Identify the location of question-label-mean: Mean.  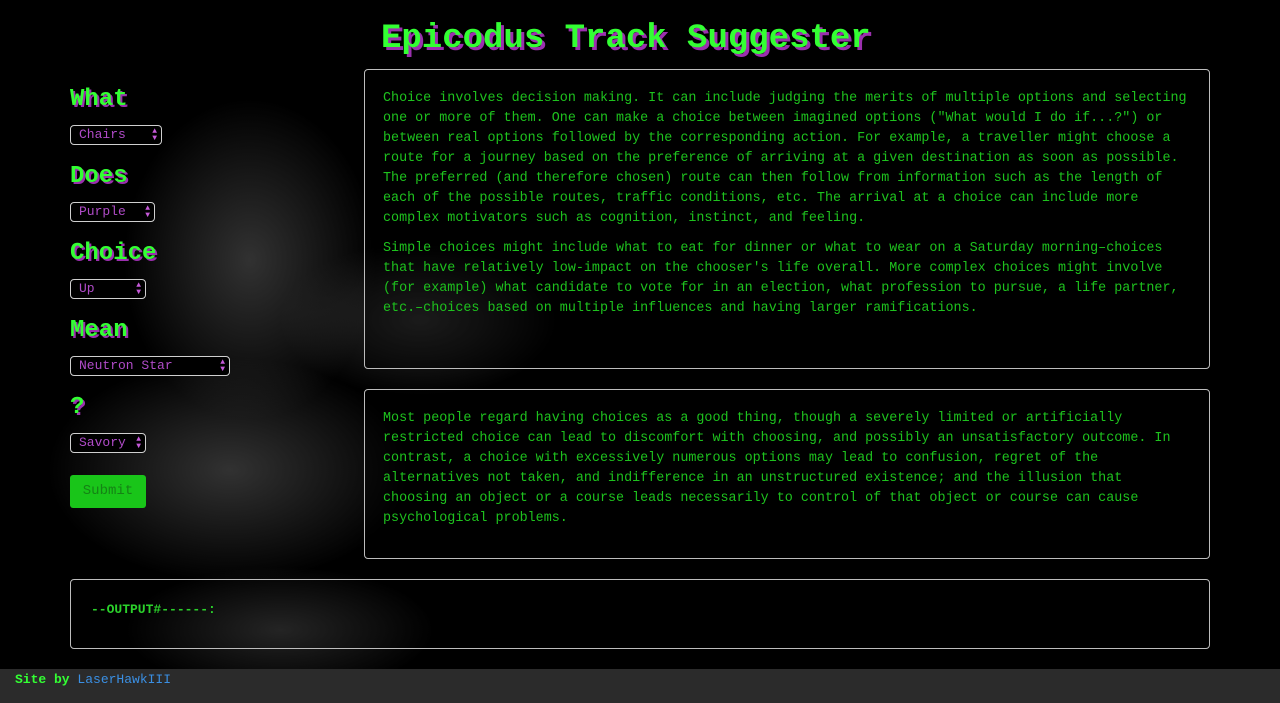
(99, 330).